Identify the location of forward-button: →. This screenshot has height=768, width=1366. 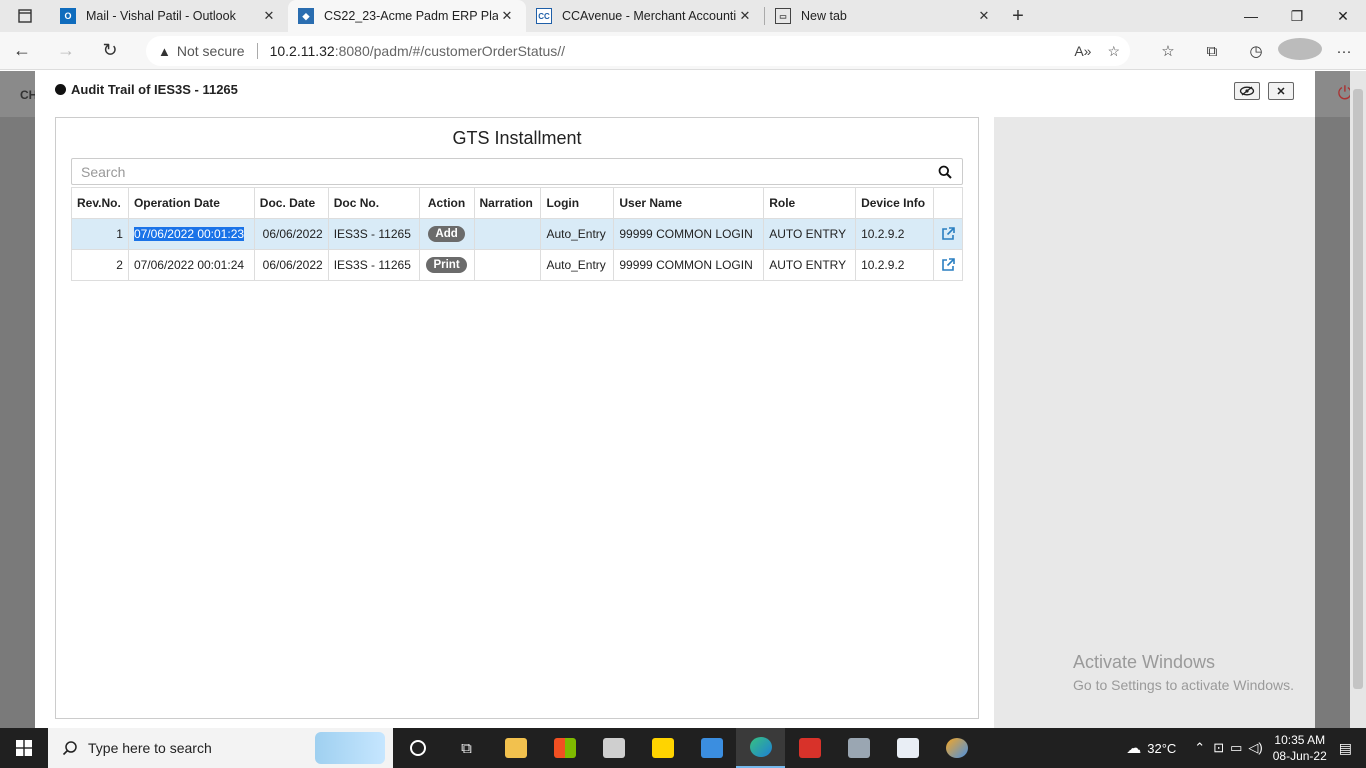
(66, 51).